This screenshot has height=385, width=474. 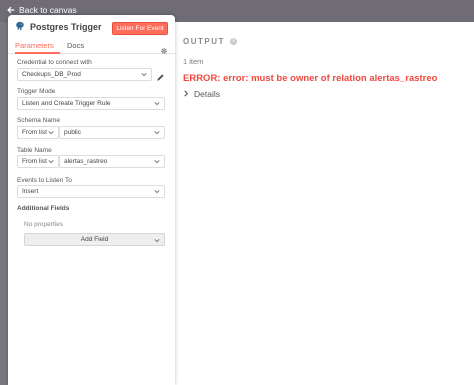 What do you see at coordinates (160, 78) in the screenshot?
I see `edit-credential-pencil-icon` at bounding box center [160, 78].